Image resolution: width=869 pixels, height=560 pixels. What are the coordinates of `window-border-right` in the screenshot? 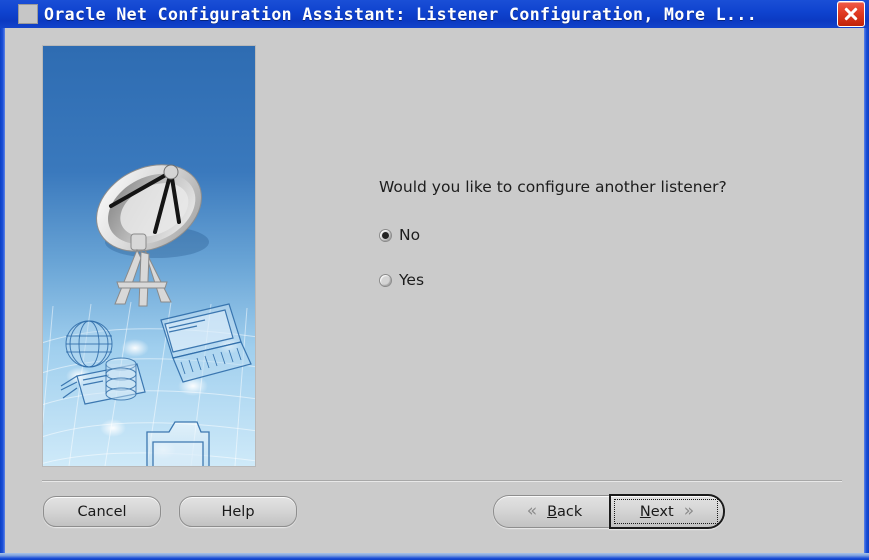 It's located at (866, 294).